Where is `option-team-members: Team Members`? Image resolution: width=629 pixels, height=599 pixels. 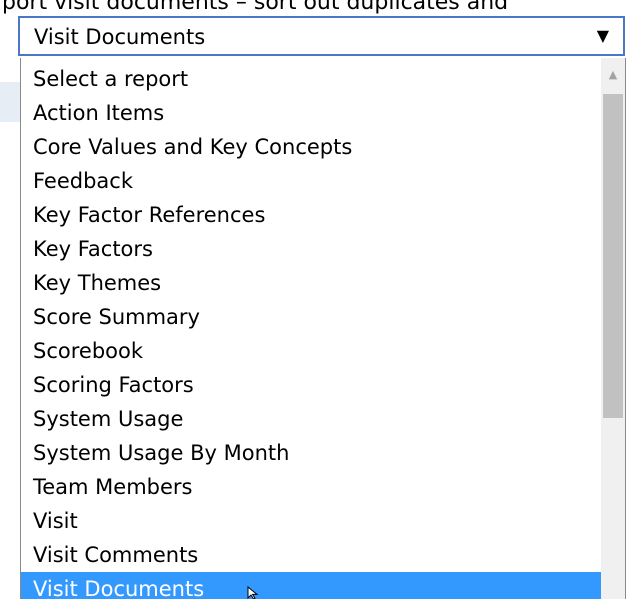 option-team-members: Team Members is located at coordinates (311, 487).